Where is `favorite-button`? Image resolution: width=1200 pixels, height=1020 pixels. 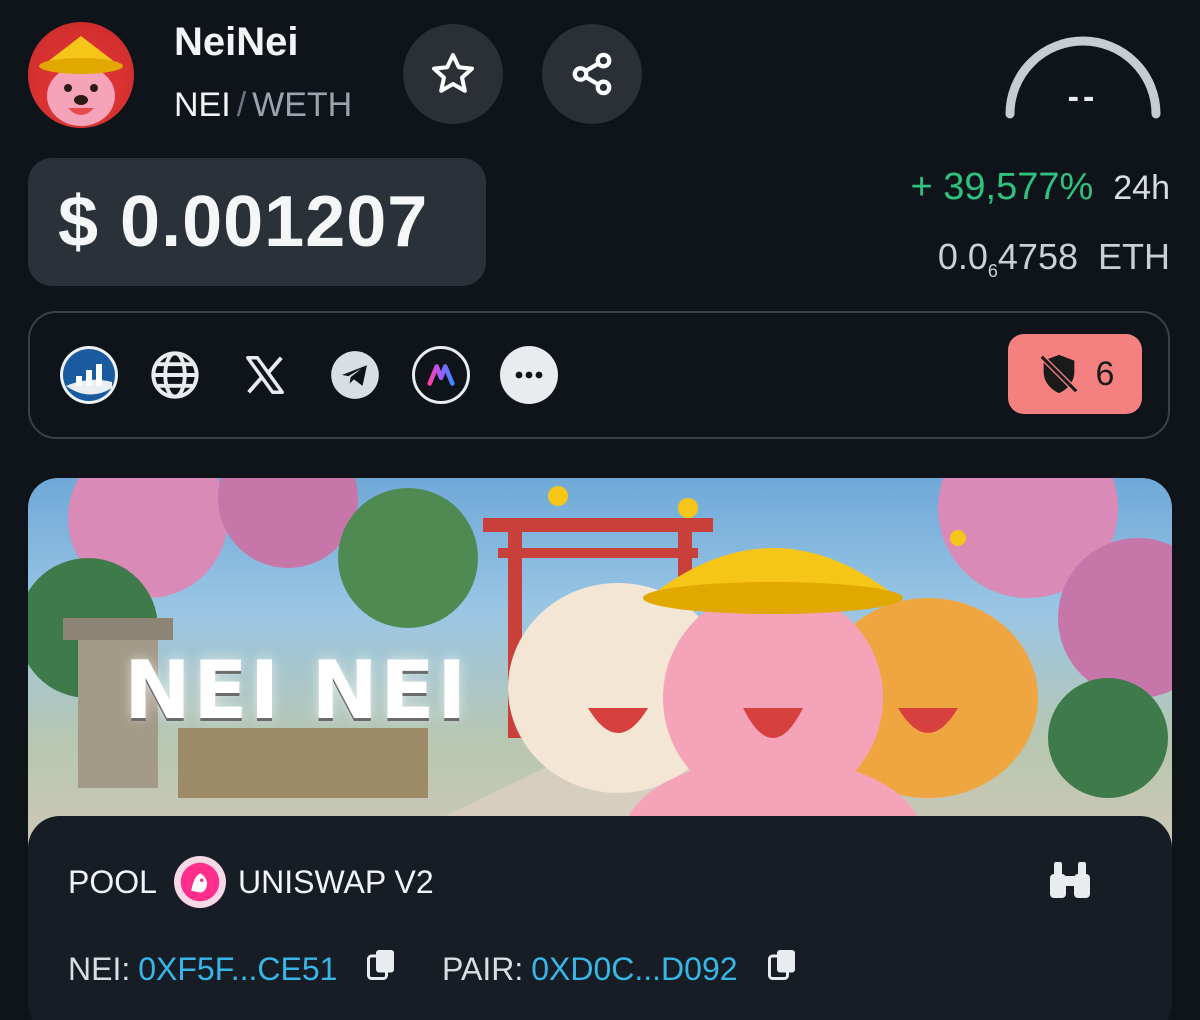 favorite-button is located at coordinates (453, 74).